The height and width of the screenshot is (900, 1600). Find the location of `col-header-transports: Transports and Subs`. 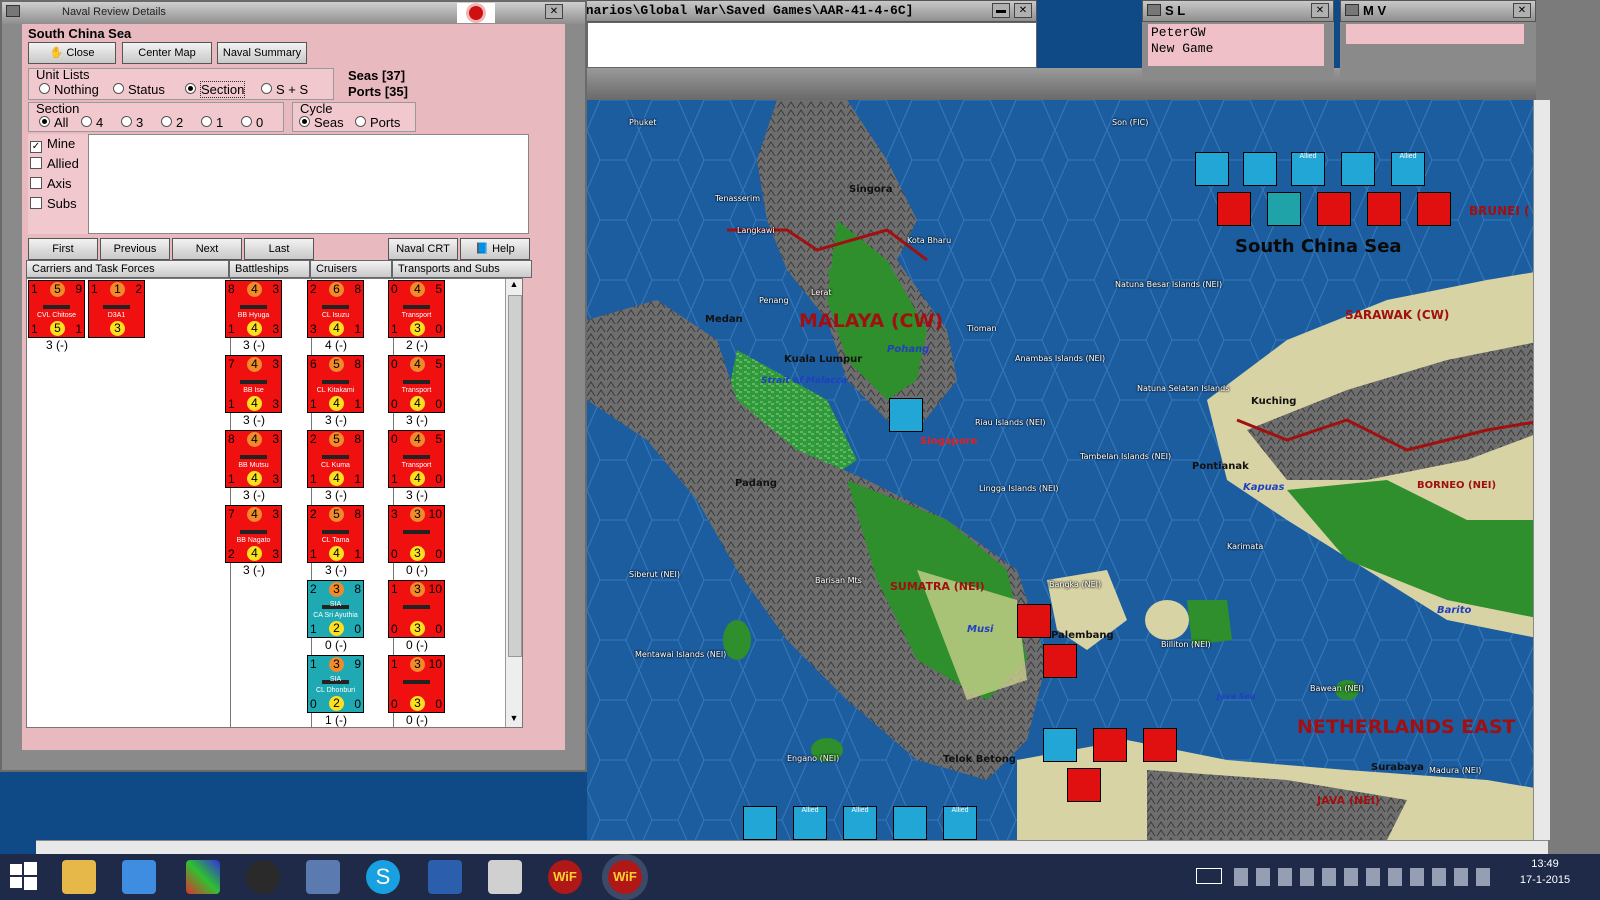

col-header-transports: Transports and Subs is located at coordinates (462, 269).